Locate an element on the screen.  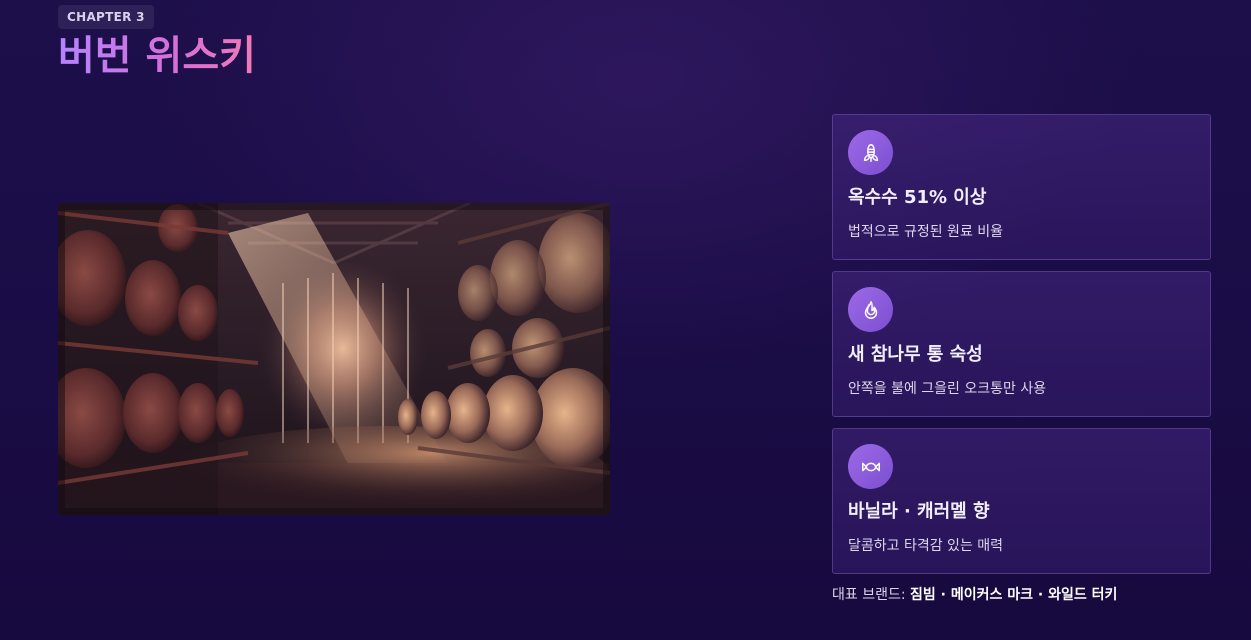
chapter-badge: CHAPTER 3 is located at coordinates (106, 17).